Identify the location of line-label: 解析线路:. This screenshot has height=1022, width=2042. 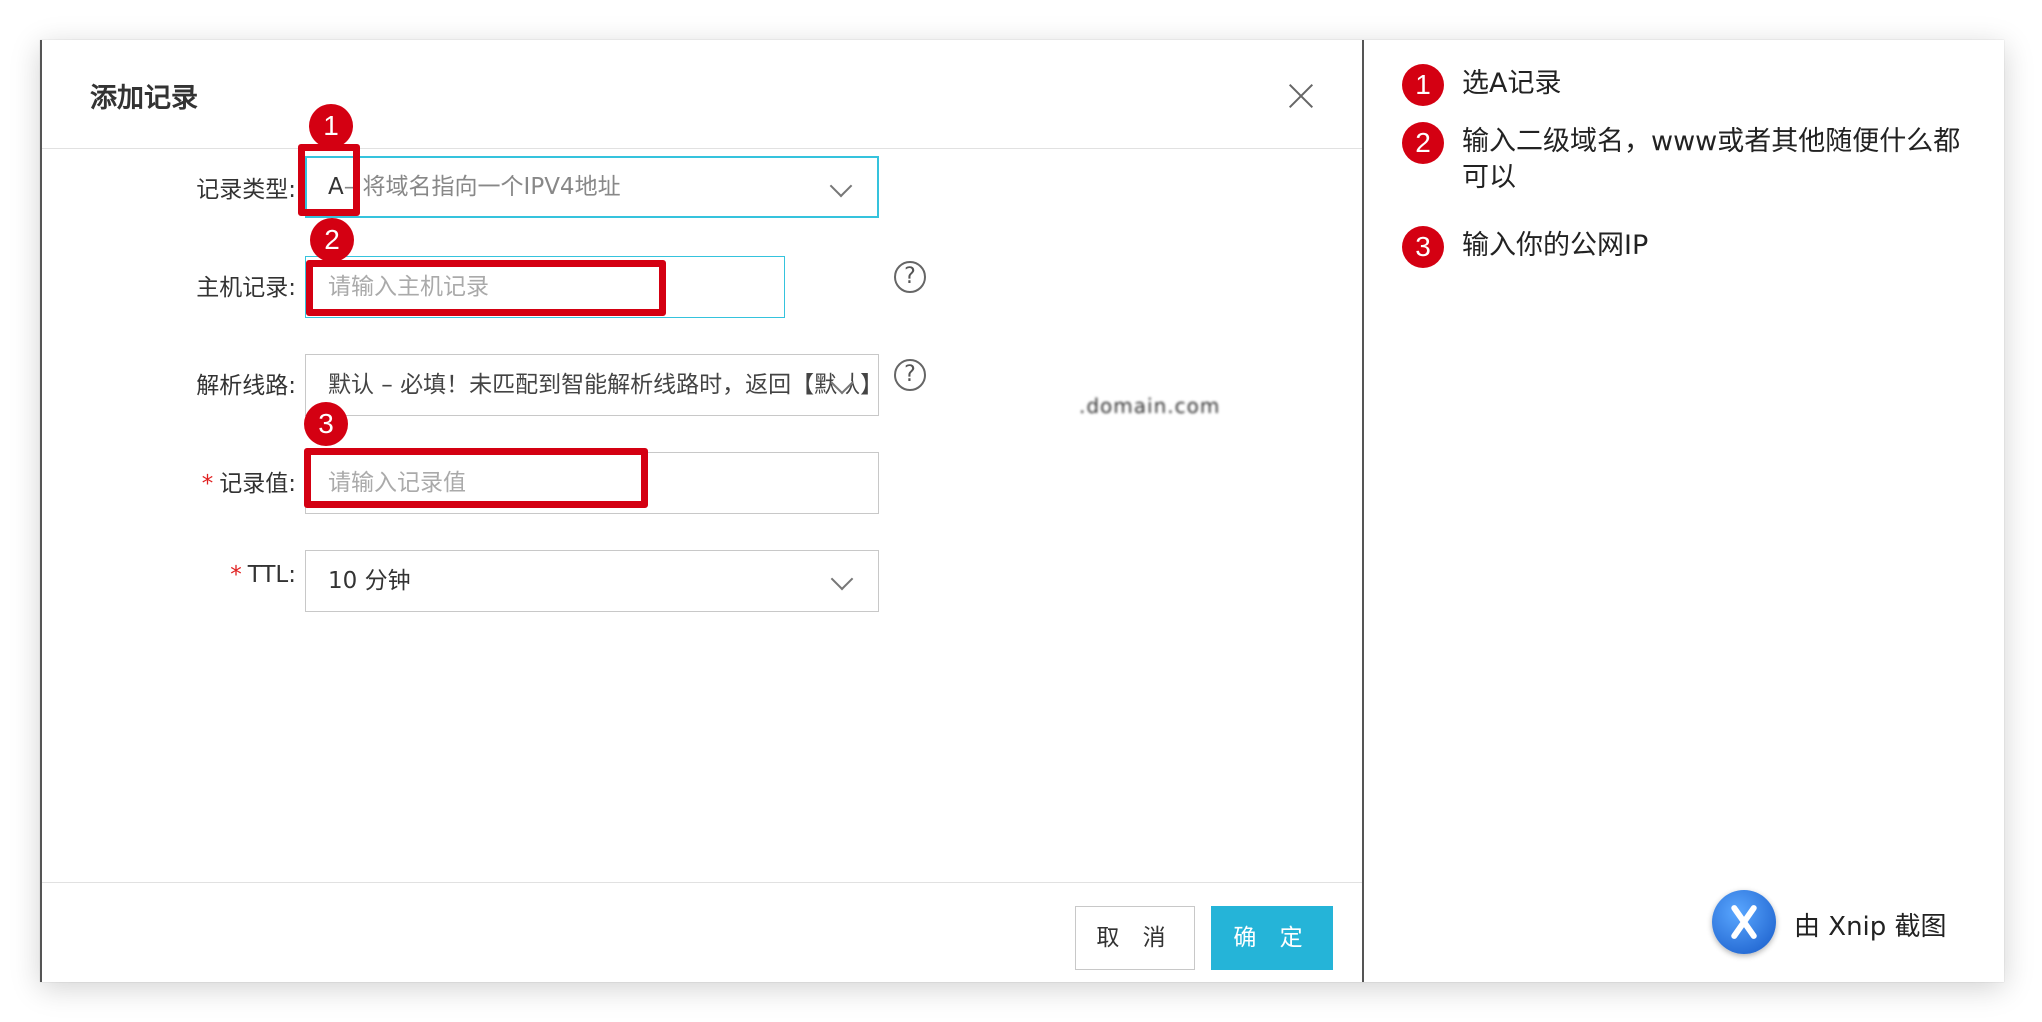
(246, 386).